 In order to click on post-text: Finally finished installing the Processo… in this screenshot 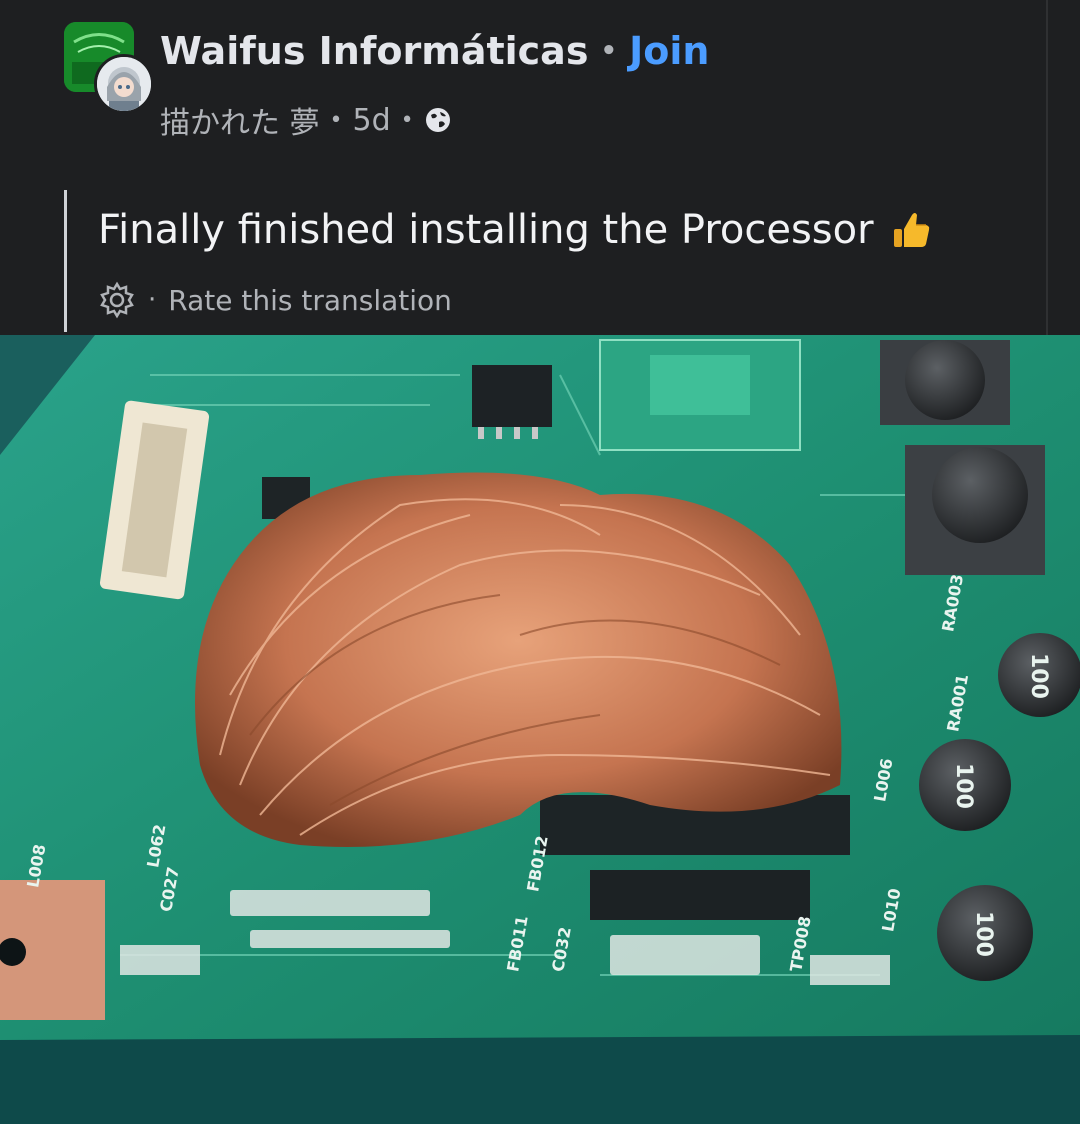, I will do `click(486, 230)`.